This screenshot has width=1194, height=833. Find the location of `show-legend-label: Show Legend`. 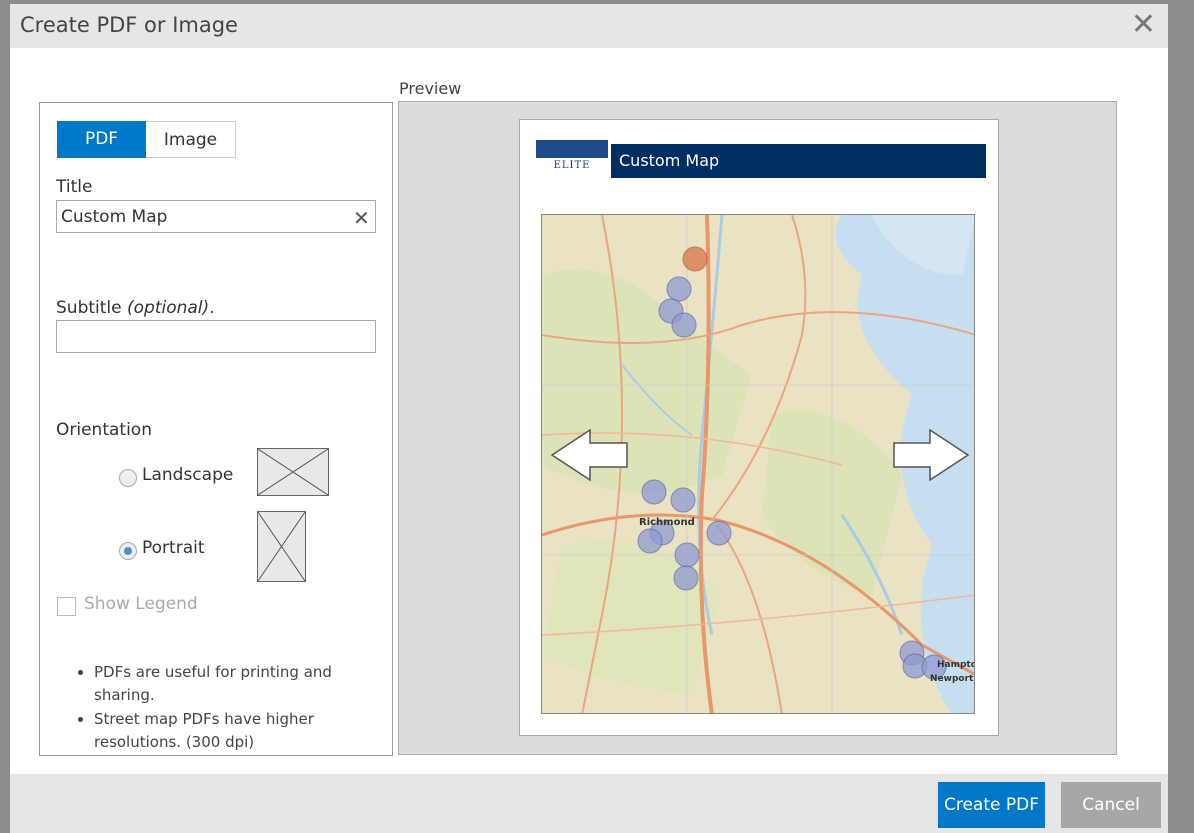

show-legend-label: Show Legend is located at coordinates (141, 604).